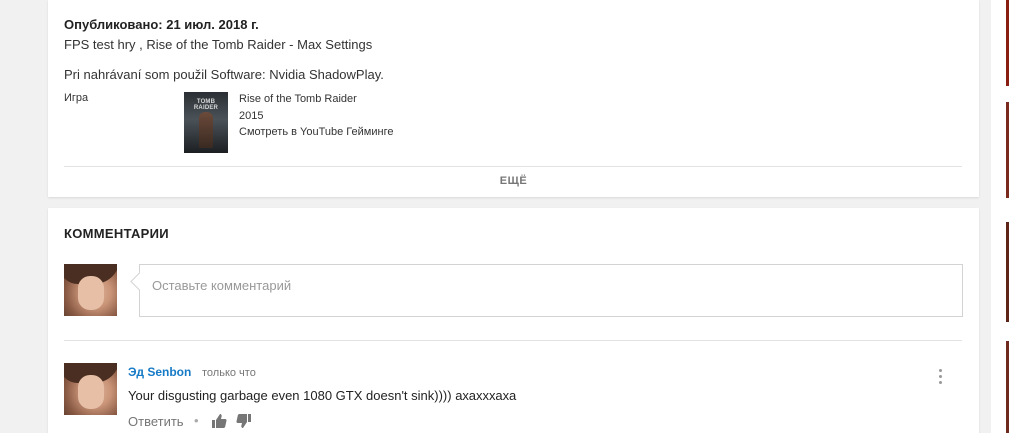  I want to click on comment-timestamp: только что, so click(229, 373).